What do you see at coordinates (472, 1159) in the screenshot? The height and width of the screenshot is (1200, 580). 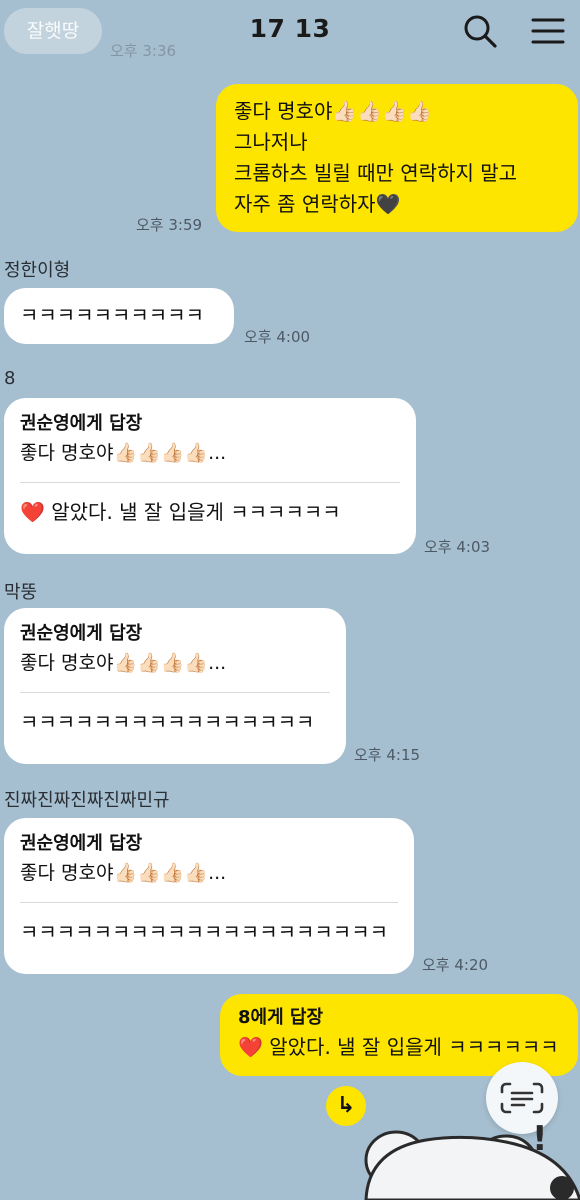 I see `bear-sticker-icon: !` at bounding box center [472, 1159].